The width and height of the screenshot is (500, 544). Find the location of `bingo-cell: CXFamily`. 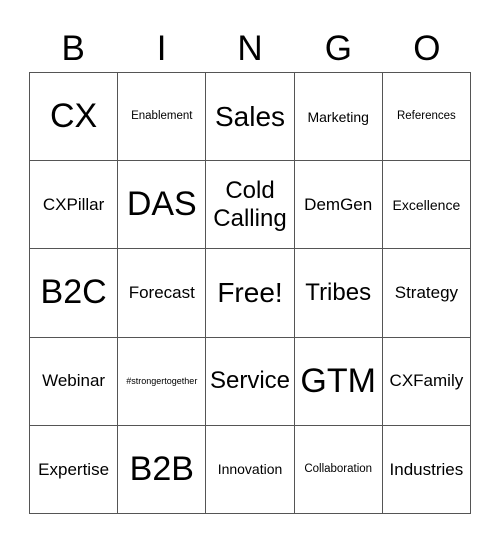

bingo-cell: CXFamily is located at coordinates (426, 381).